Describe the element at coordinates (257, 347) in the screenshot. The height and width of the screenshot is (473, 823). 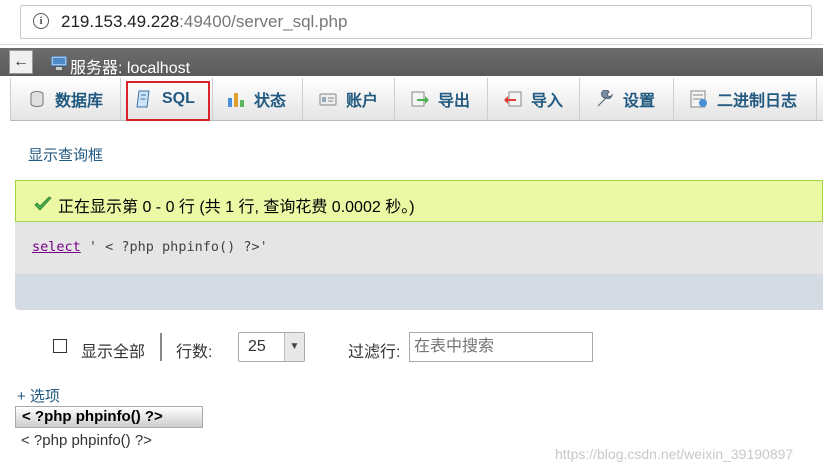
I see `rows-select-value: 25` at that location.